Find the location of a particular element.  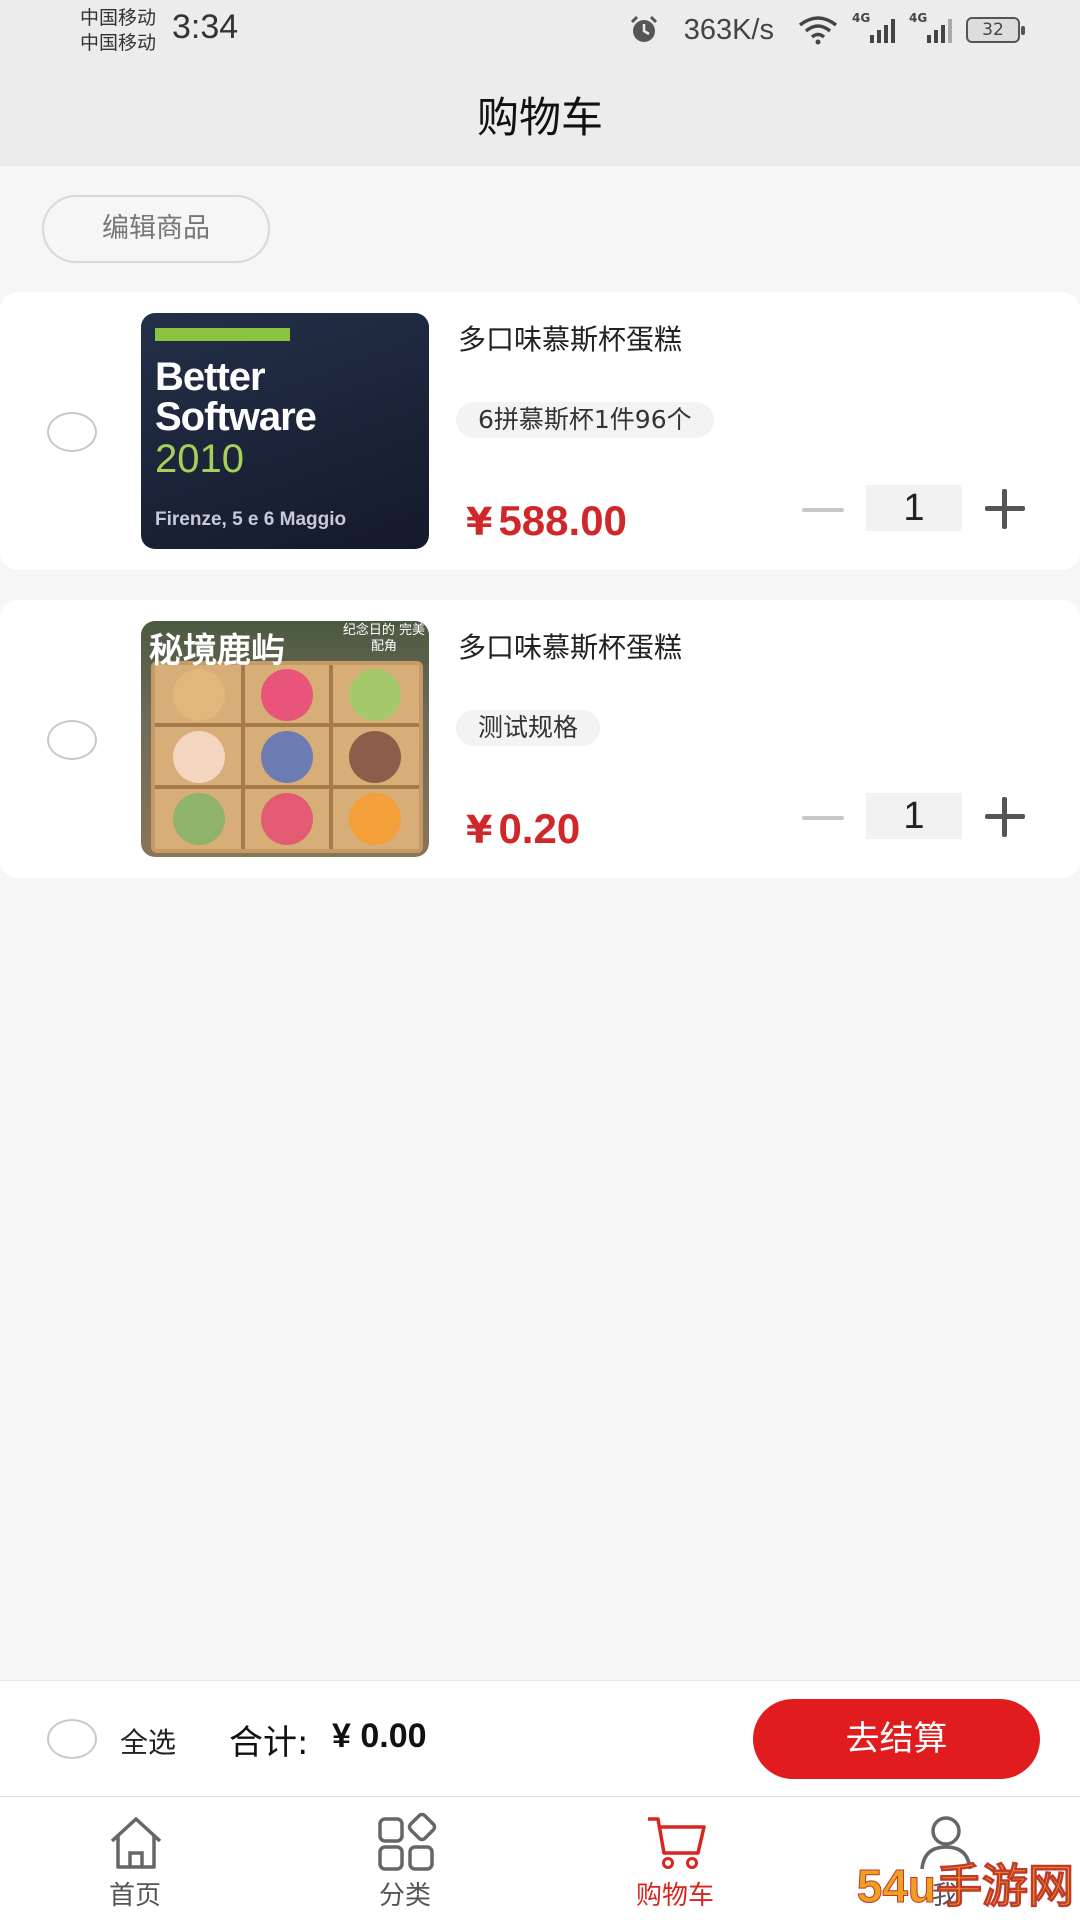

price-value: 588.00 is located at coordinates (562, 520).